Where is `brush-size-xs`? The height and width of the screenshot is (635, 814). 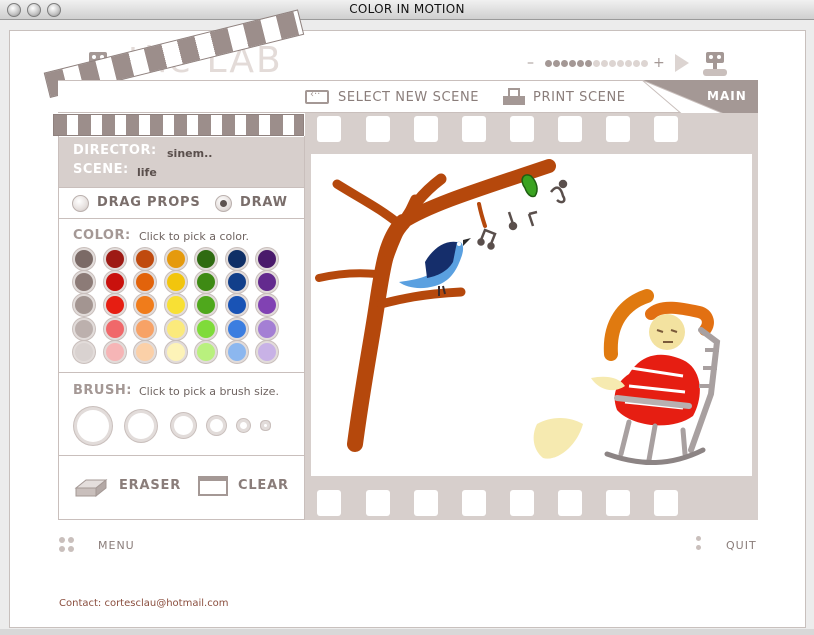
brush-size-xs is located at coordinates (243, 425).